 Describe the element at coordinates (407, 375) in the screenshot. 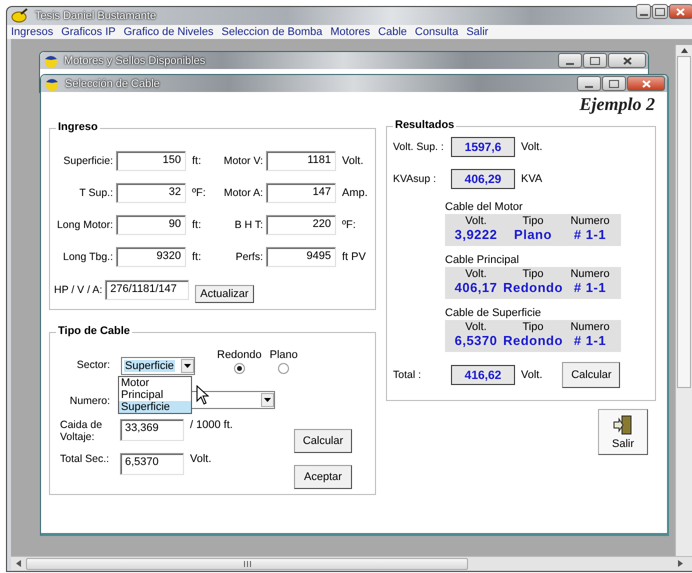

I see `field-label: Total :` at that location.